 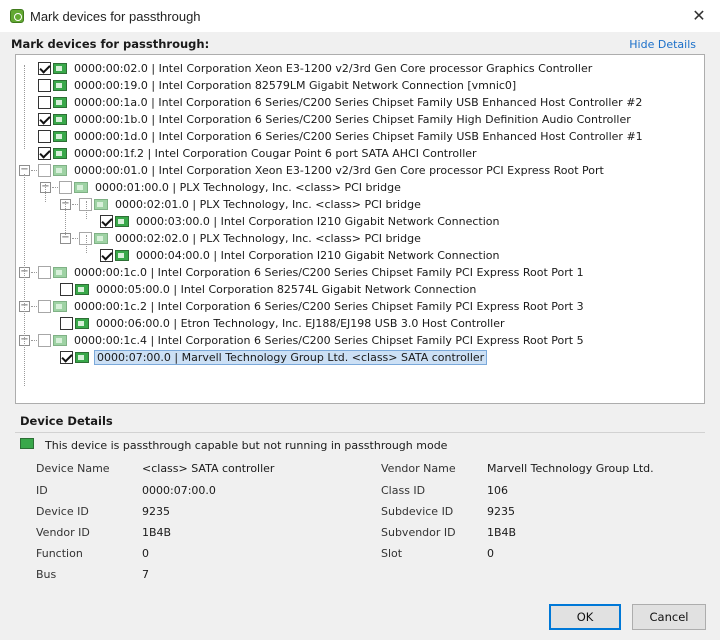 I want to click on function-label: Function, so click(x=59, y=553).